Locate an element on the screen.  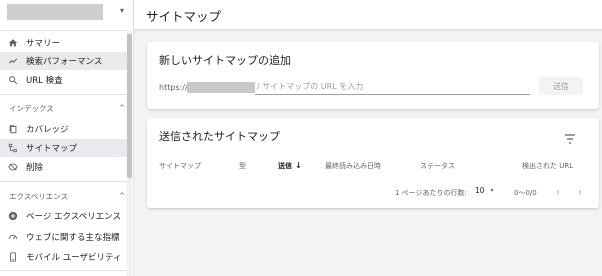
eye-off-icon is located at coordinates (13, 167).